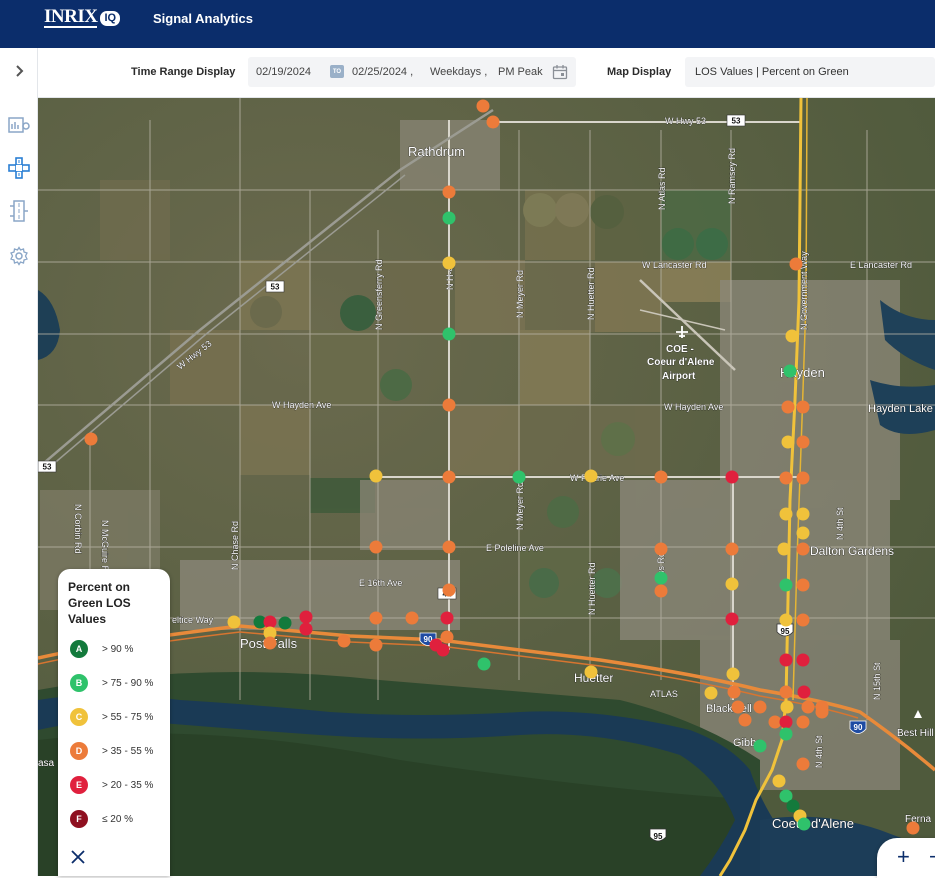  Describe the element at coordinates (19, 125) in the screenshot. I see `dashboard-report-button` at that location.